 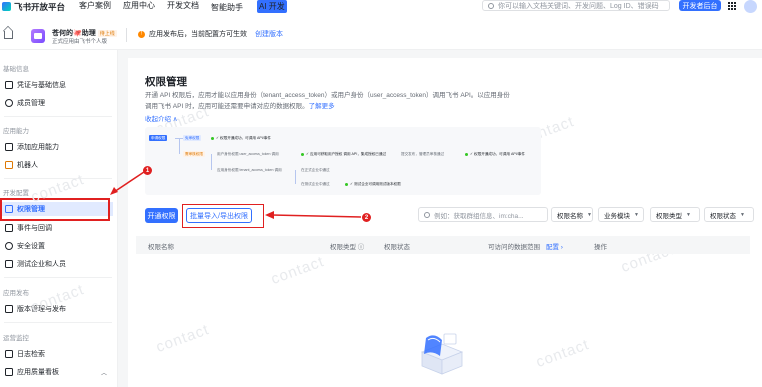 What do you see at coordinates (442, 354) in the screenshot?
I see `empty-state-illustration` at bounding box center [442, 354].